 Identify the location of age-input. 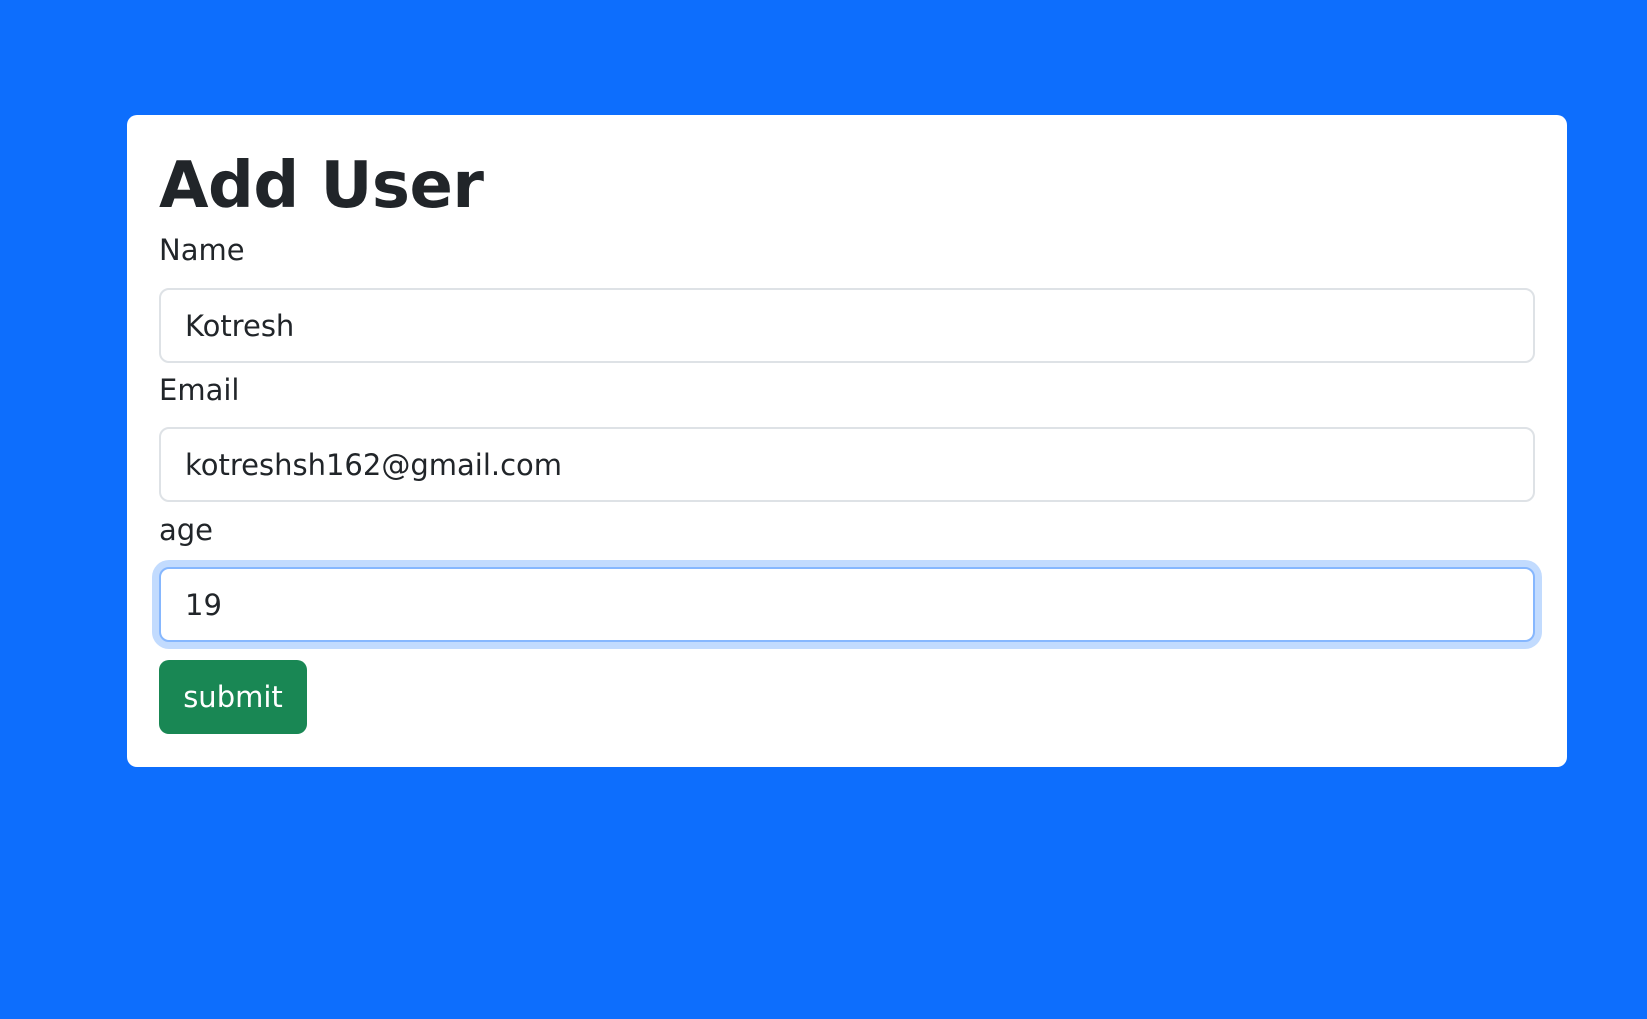
(847, 604).